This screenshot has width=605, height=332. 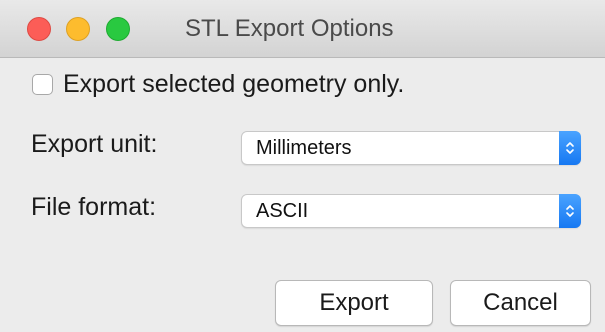 I want to click on file-format-value: ASCII, so click(x=282, y=211).